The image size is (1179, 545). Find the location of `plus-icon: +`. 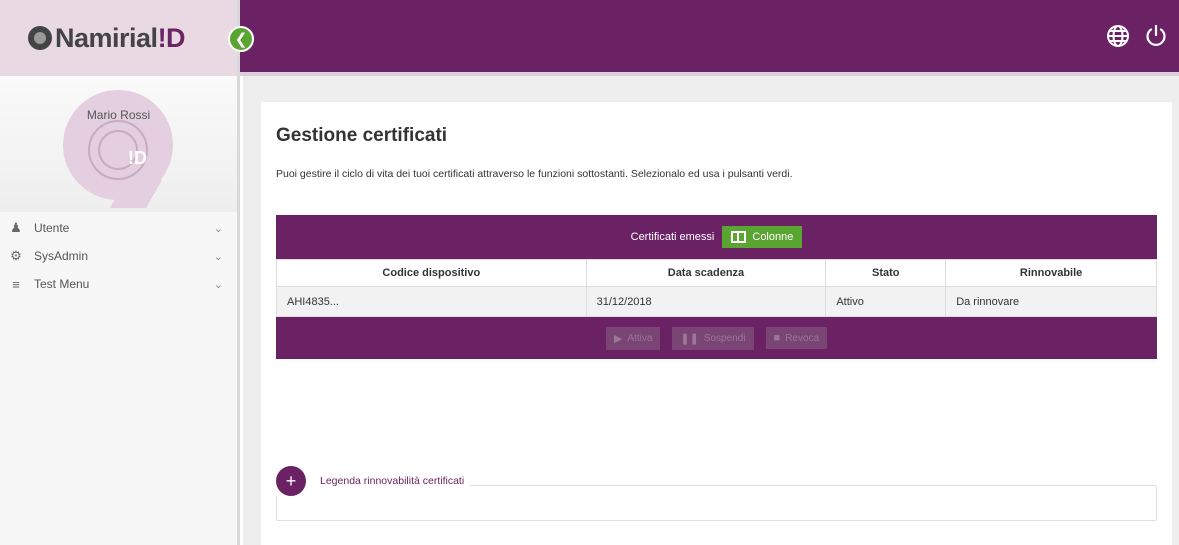

plus-icon: + is located at coordinates (291, 480).